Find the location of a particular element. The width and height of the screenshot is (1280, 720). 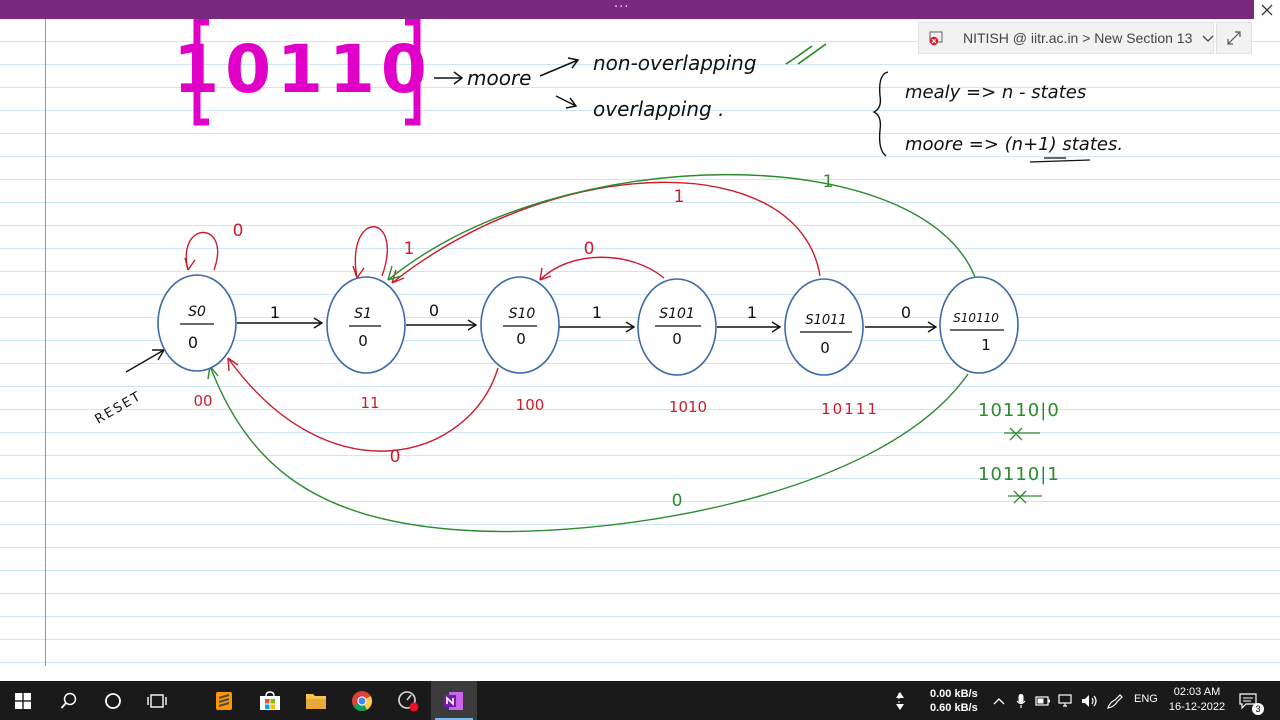

recorder-icon is located at coordinates (408, 700).